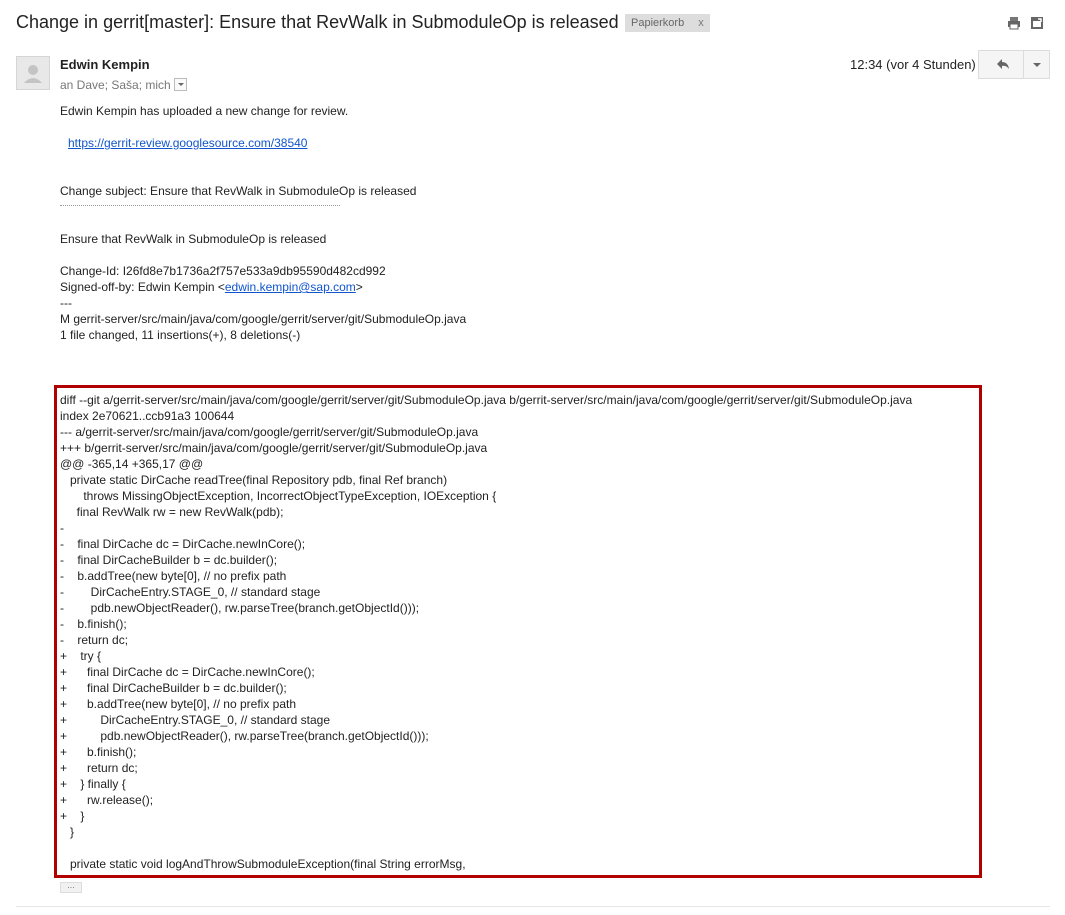  What do you see at coordinates (93, 784) in the screenshot?
I see `diff-line: + } finally {` at bounding box center [93, 784].